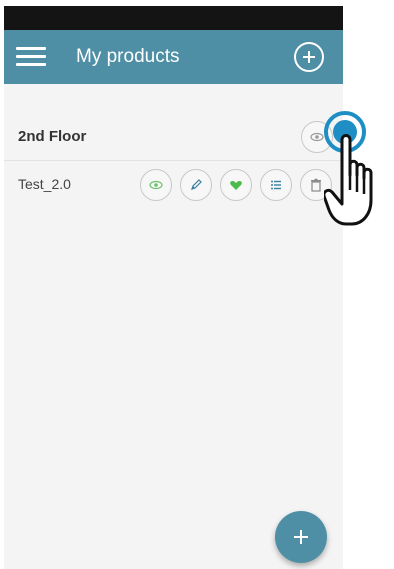  I want to click on details-button, so click(276, 185).